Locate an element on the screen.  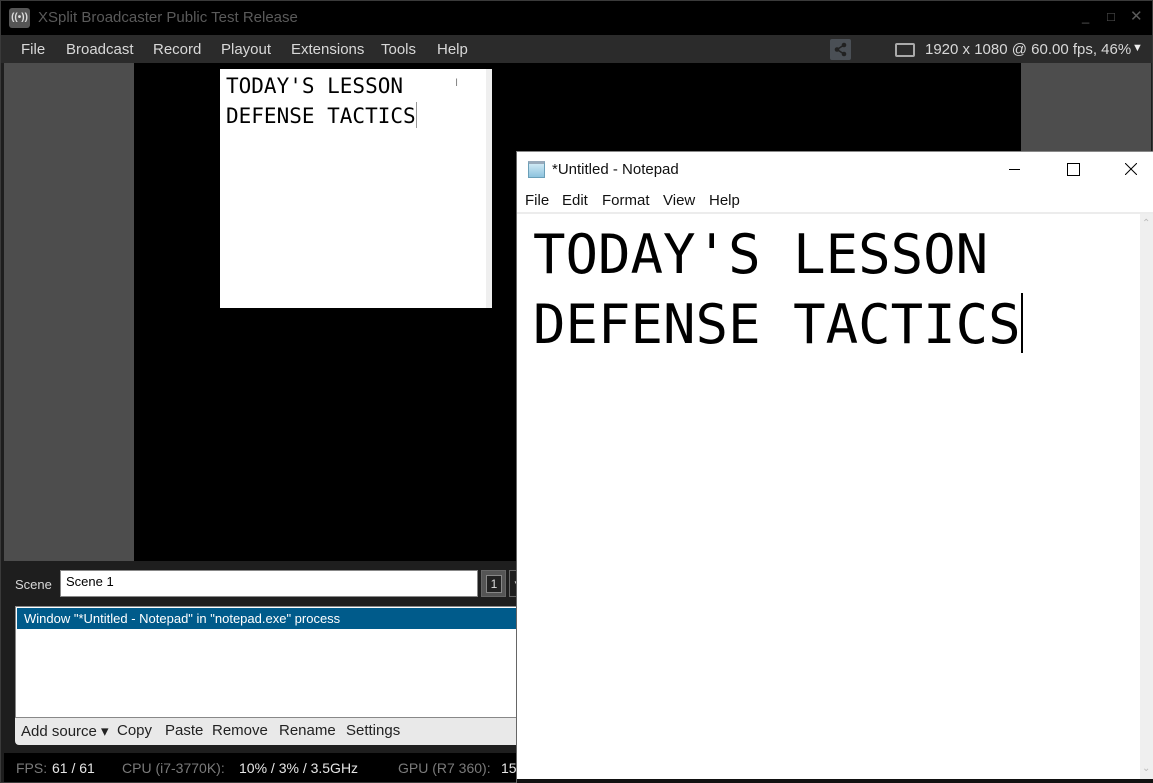
notepad-text: TODAY'S LESSON DEFENSE TACTICS is located at coordinates (778, 290).